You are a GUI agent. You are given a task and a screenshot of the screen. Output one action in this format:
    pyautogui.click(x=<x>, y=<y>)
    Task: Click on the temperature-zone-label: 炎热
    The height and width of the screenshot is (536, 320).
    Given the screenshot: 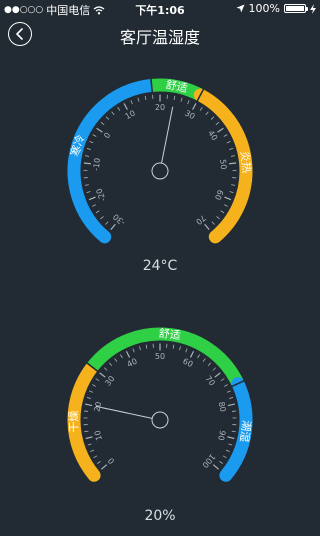 What is the action you would take?
    pyautogui.click(x=245, y=161)
    